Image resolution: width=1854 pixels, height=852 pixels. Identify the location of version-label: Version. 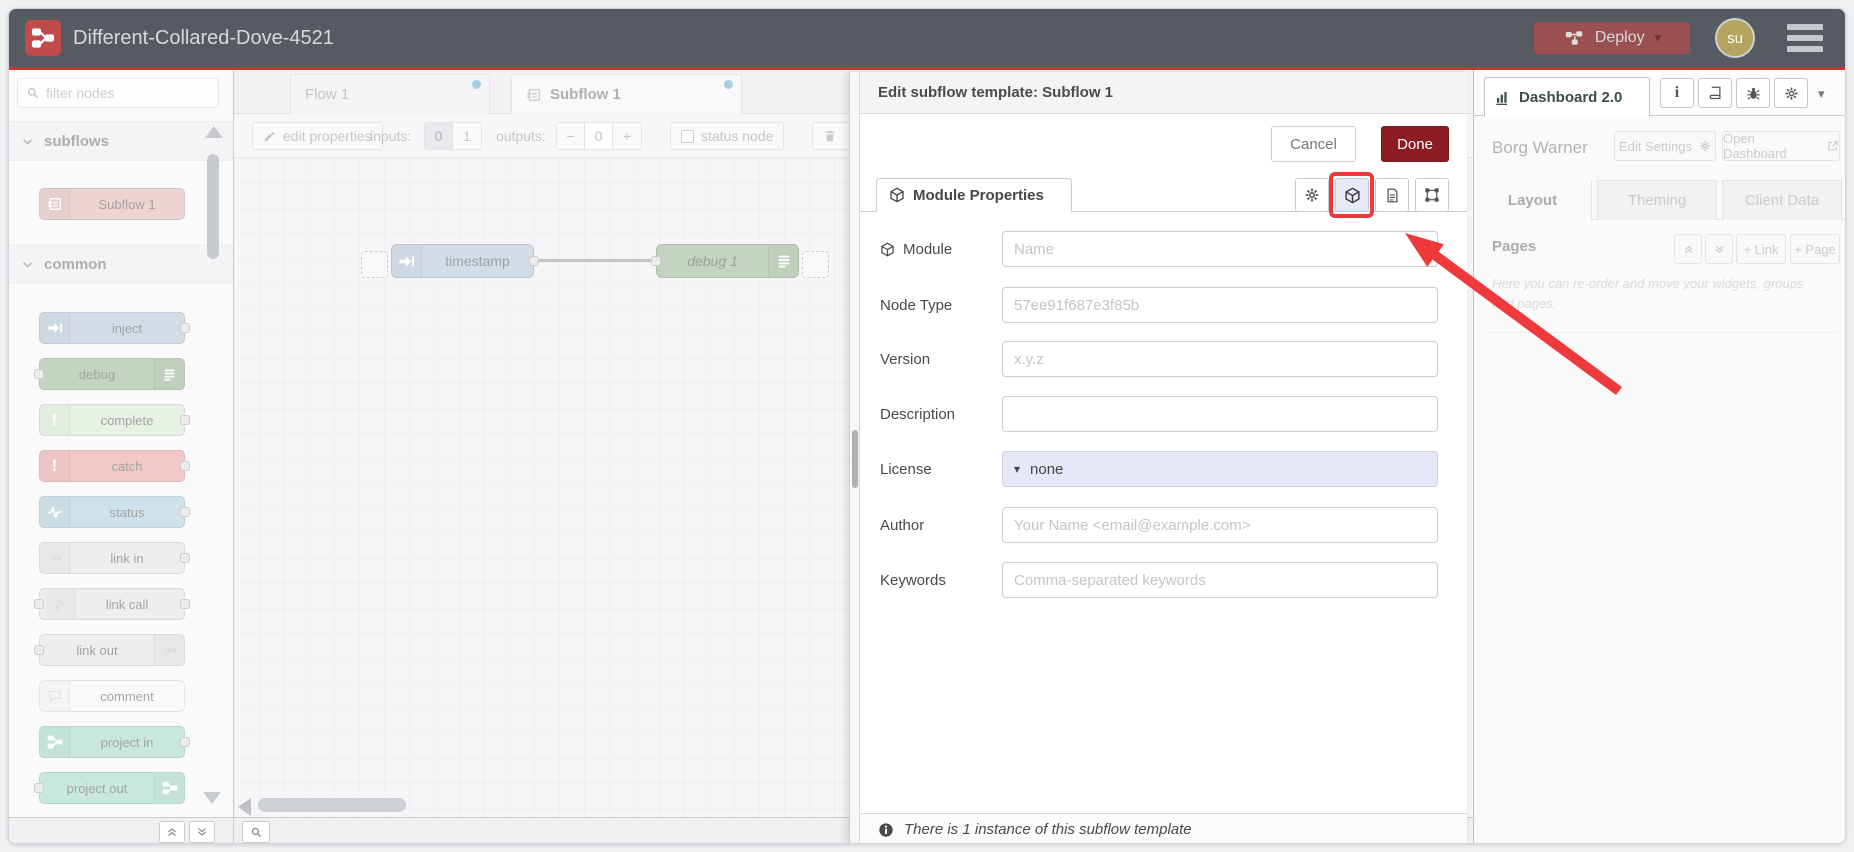
(905, 359).